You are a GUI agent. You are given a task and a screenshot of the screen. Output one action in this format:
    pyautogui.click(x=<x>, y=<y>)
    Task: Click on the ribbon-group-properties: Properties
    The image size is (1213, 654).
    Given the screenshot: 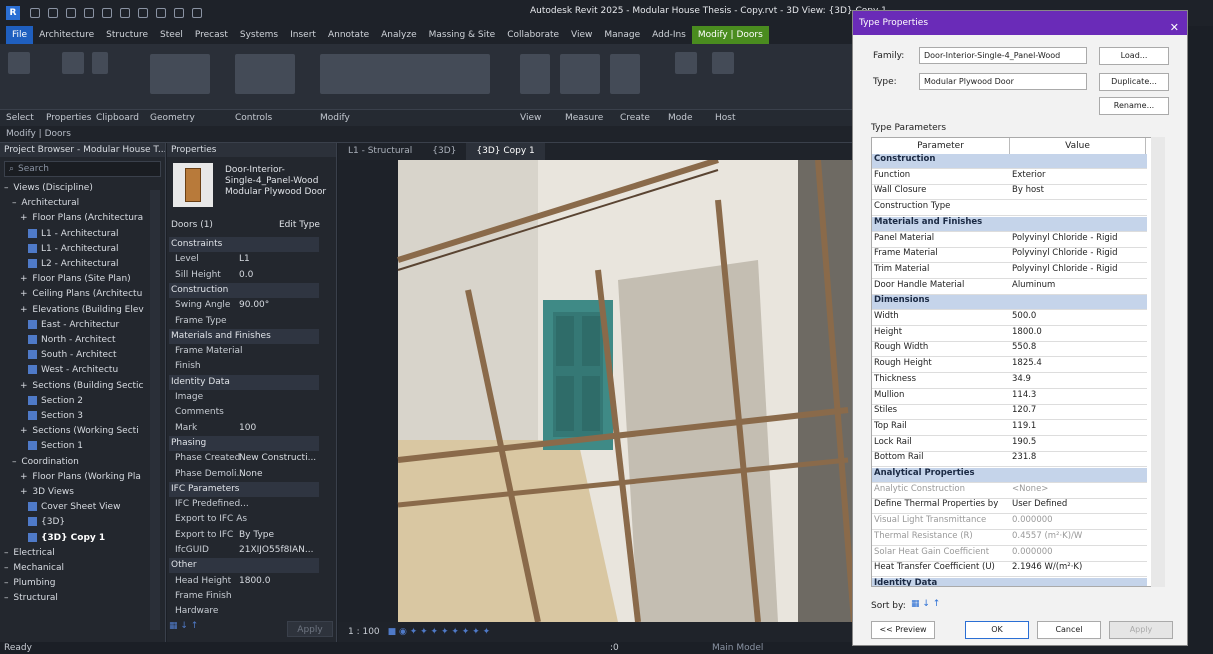 What is the action you would take?
    pyautogui.click(x=68, y=118)
    